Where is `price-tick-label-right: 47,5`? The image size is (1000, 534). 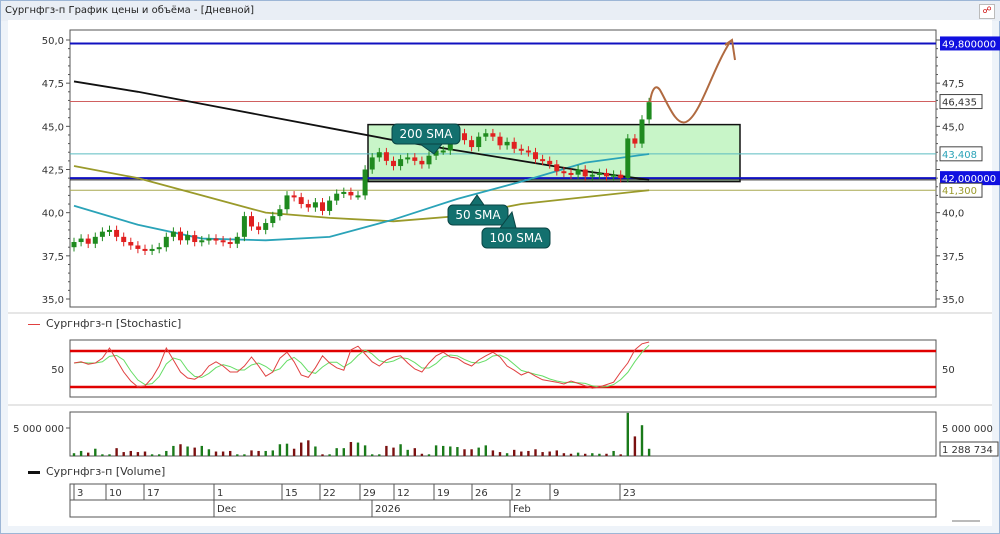 price-tick-label-right: 47,5 is located at coordinates (953, 84).